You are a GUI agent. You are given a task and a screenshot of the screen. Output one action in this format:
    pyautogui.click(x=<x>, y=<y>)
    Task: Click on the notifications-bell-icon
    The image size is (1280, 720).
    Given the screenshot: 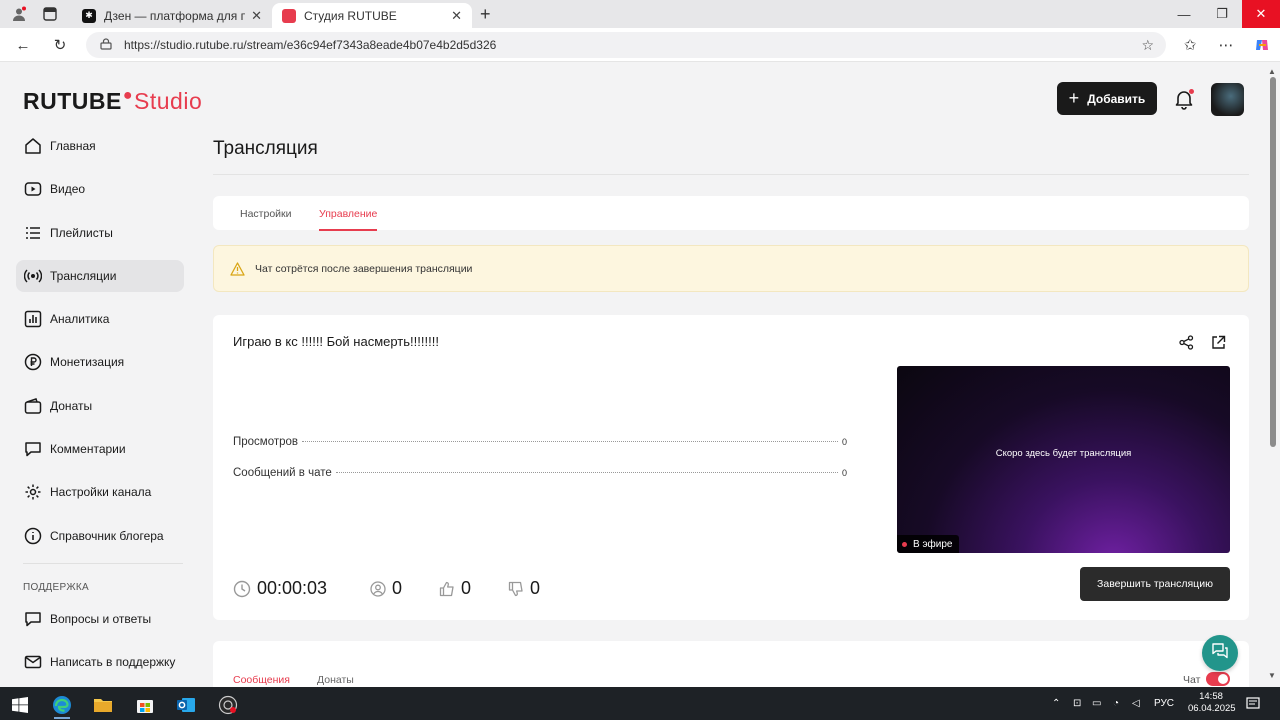 What is the action you would take?
    pyautogui.click(x=1184, y=99)
    